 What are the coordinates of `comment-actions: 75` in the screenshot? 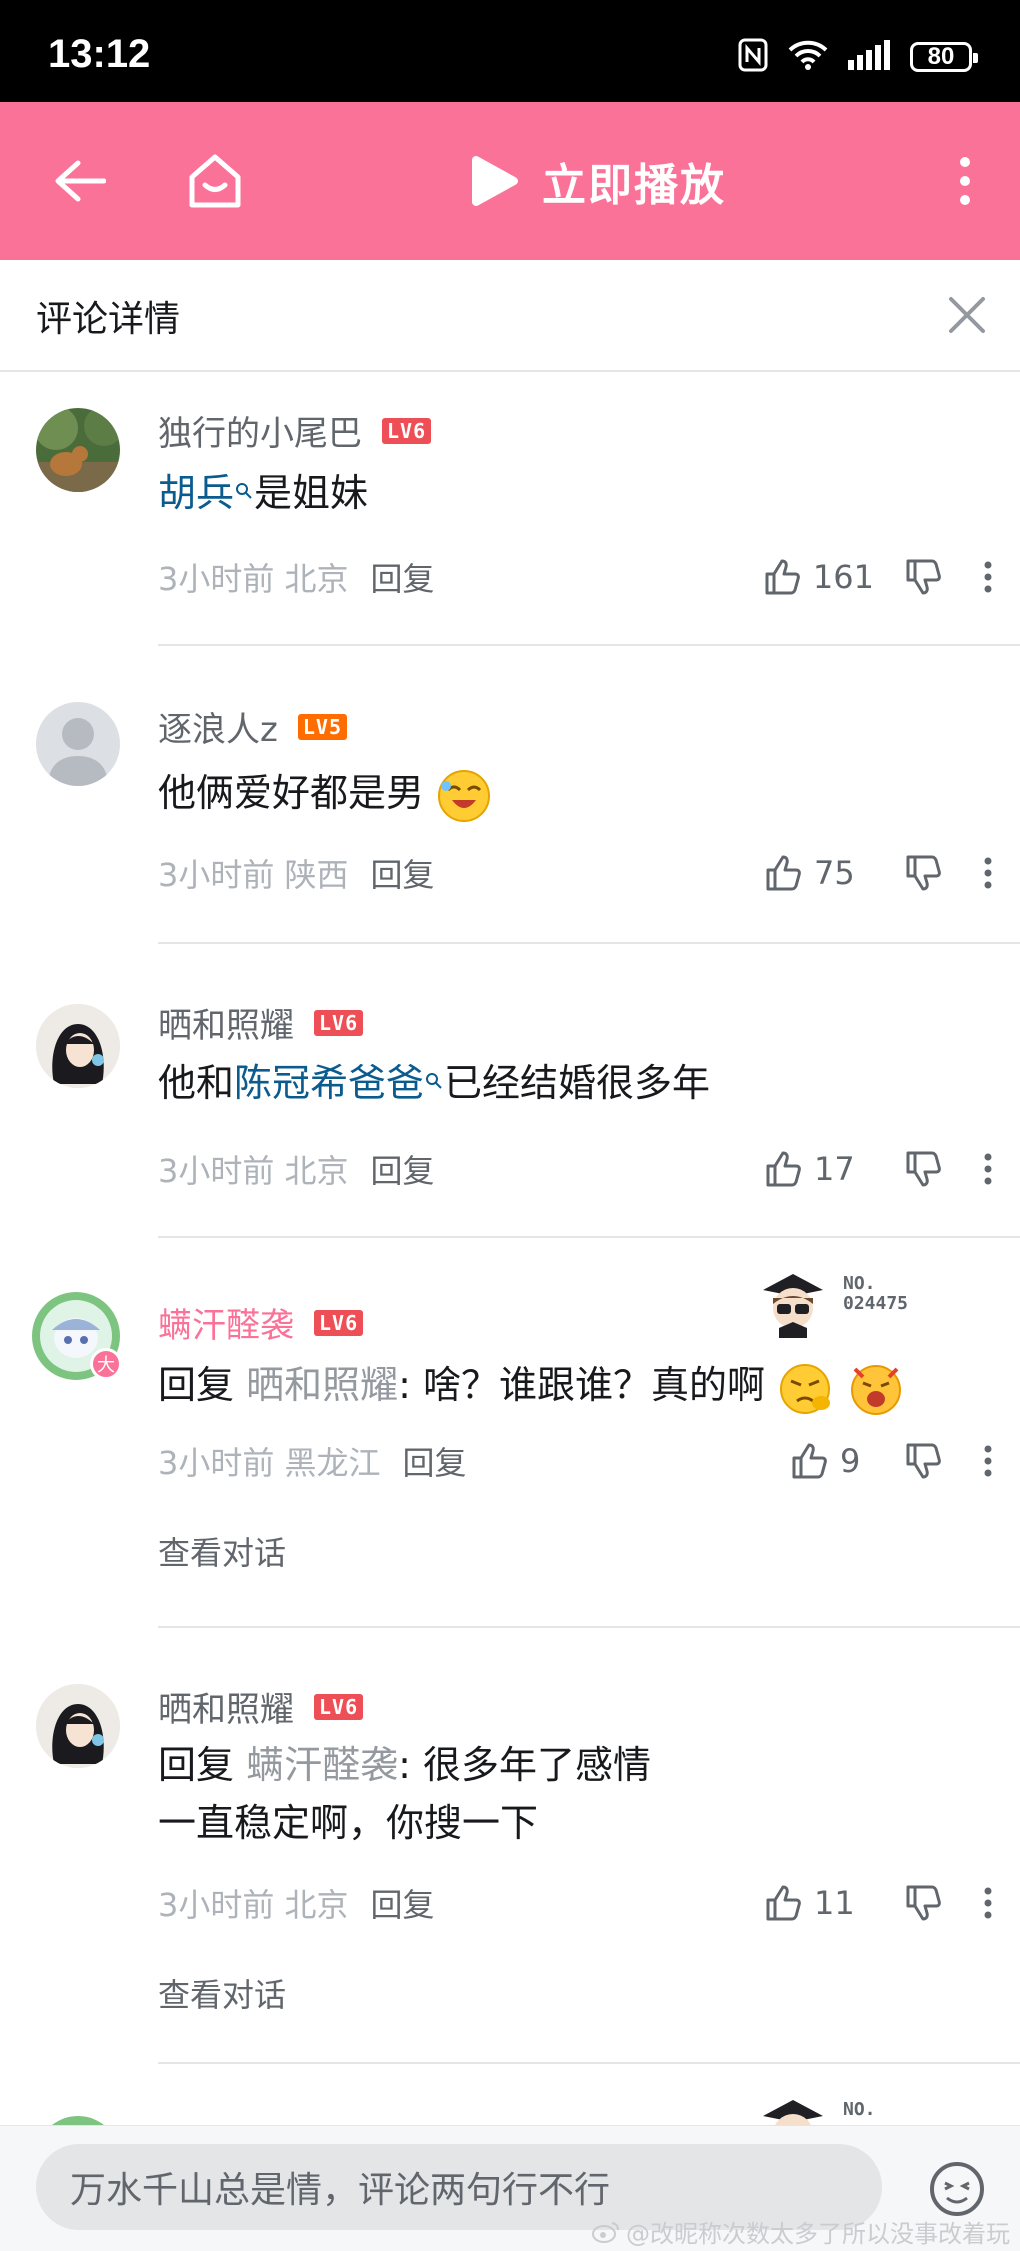 It's located at (892, 873).